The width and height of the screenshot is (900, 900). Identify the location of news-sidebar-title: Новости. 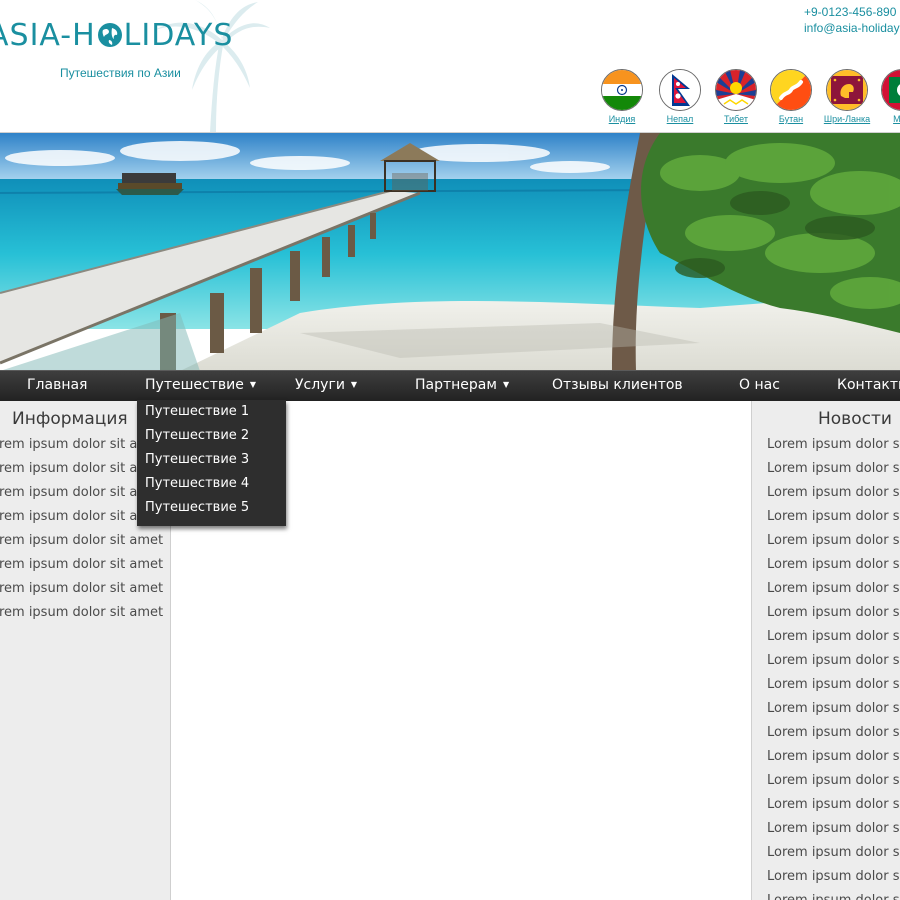
(855, 419).